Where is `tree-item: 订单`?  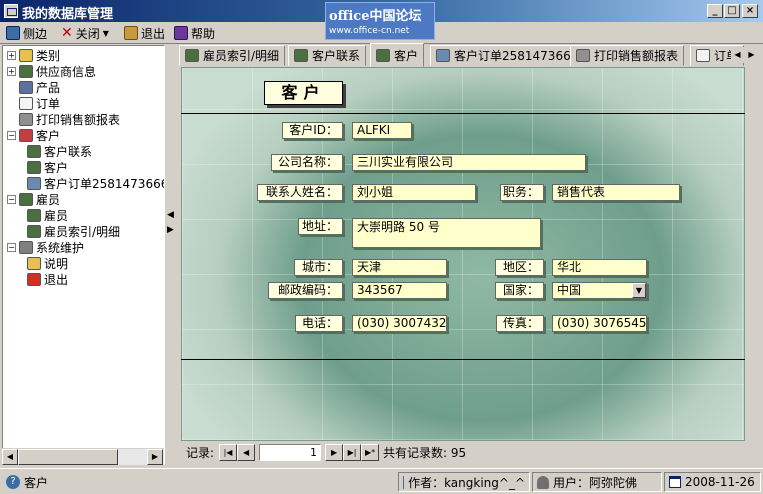
tree-item: 订单 is located at coordinates (33, 103).